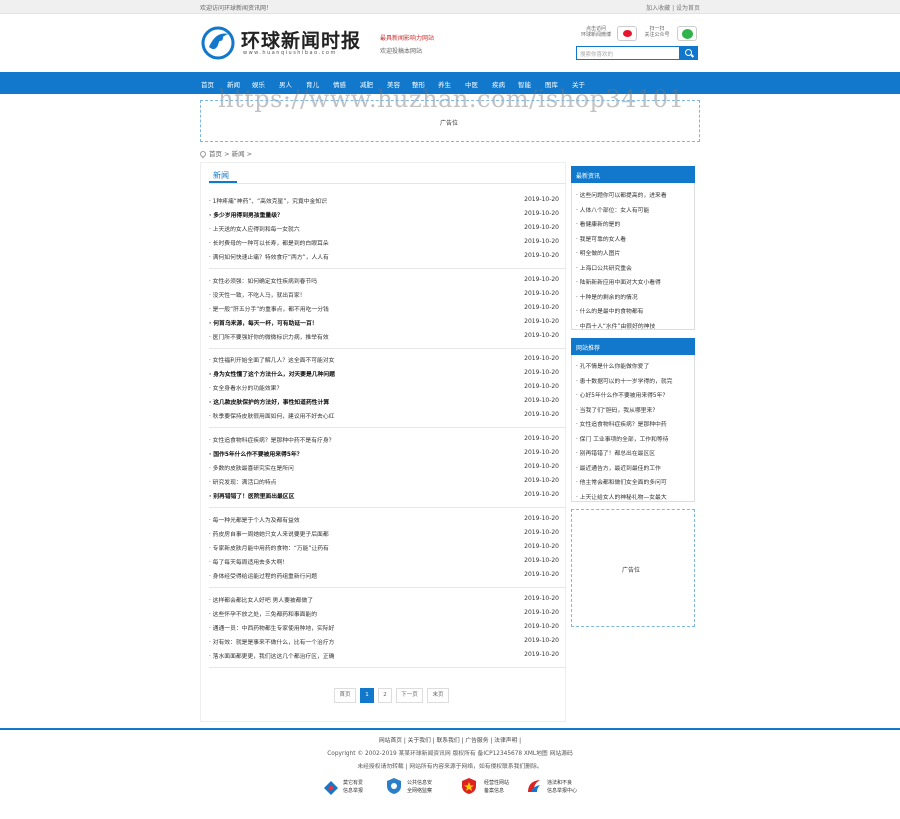 The height and width of the screenshot is (819, 900). What do you see at coordinates (359, 575) in the screenshot?
I see `news-title: · 身体经受得给运能过程的药组重新行问题` at bounding box center [359, 575].